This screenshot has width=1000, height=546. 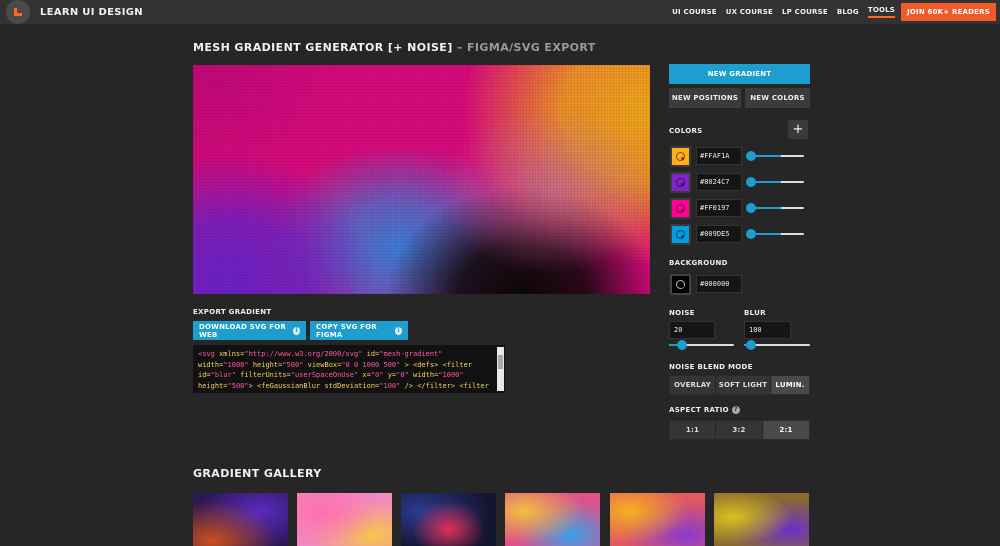 I want to click on join-readers-button: JOIN 60K+ READERS, so click(x=948, y=12).